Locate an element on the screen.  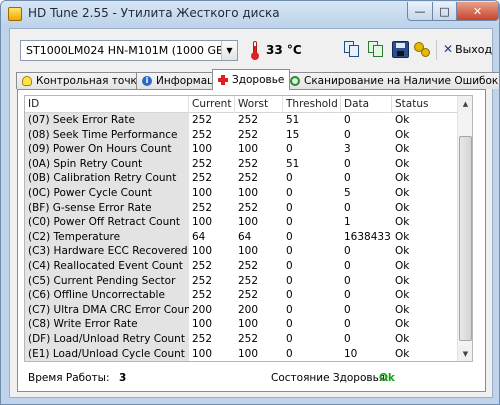
column-header-worst: Worst is located at coordinates (259, 104).